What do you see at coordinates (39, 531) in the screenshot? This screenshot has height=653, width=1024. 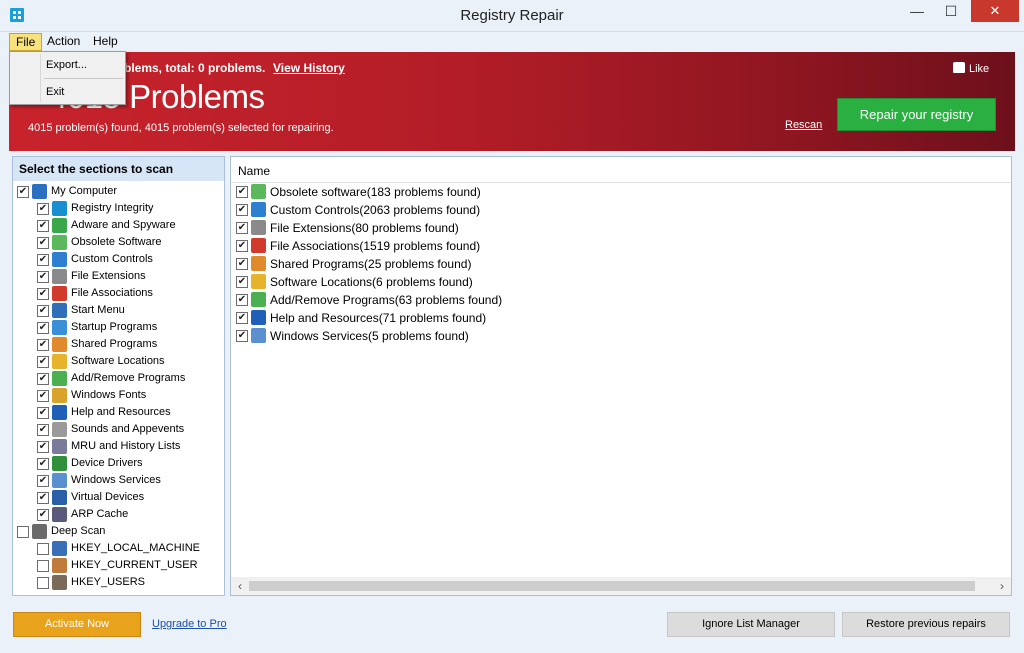 I see `magnifier-icon` at bounding box center [39, 531].